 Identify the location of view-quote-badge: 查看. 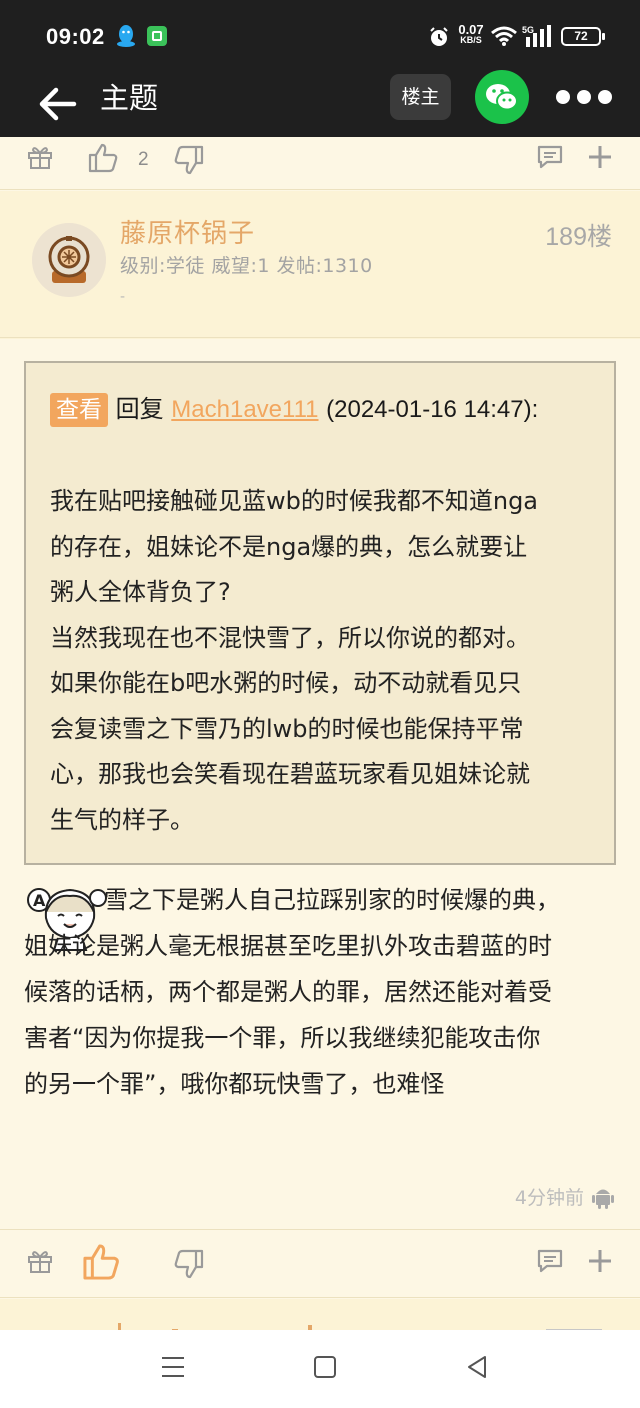
(79, 410).